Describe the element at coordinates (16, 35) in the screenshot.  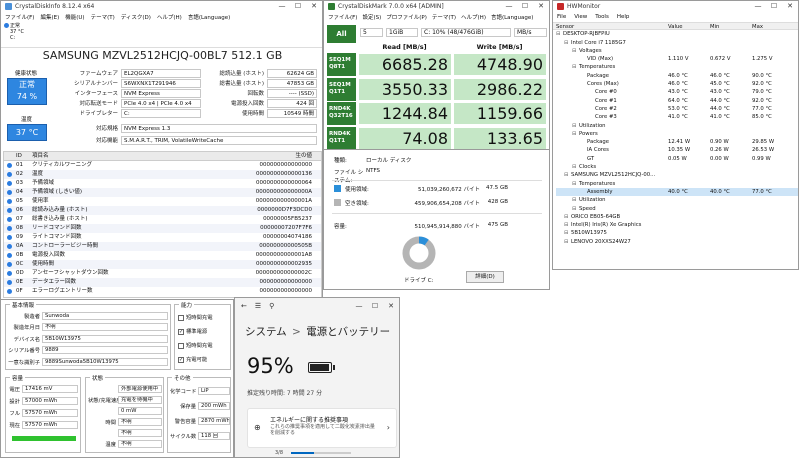
I see `drive-selector: 正常 37 °C C:` at that location.